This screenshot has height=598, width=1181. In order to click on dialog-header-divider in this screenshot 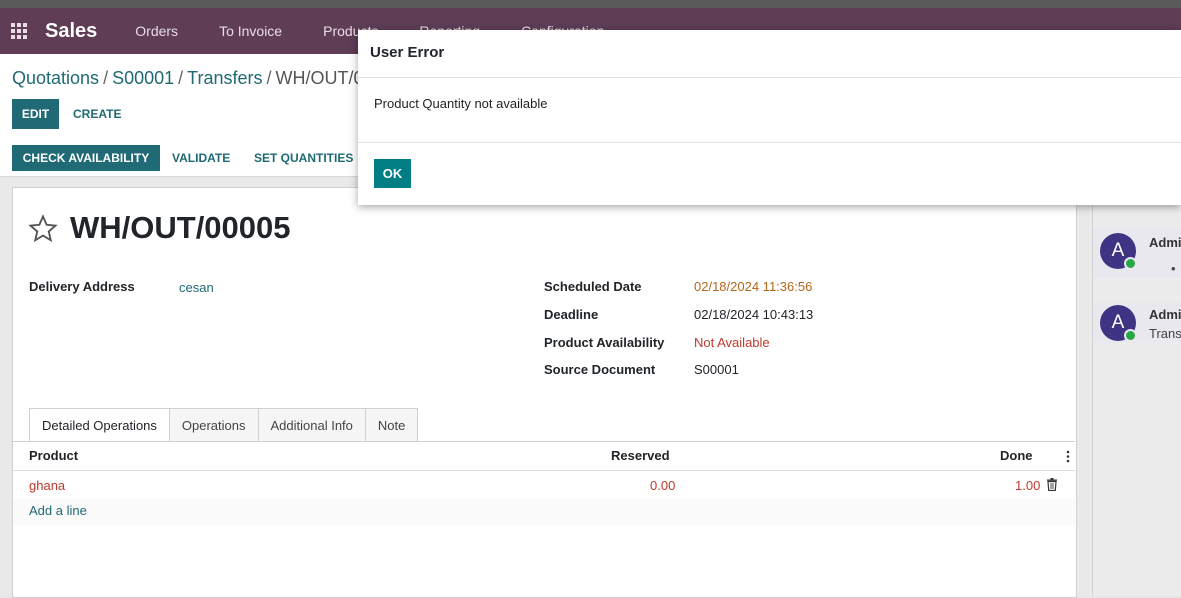, I will do `click(769, 77)`.